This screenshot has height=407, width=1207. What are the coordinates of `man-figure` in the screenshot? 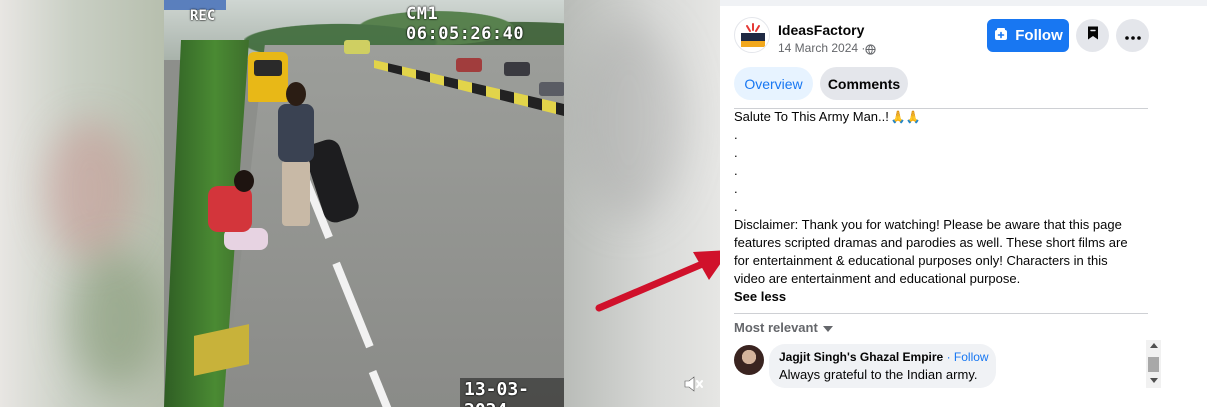 It's located at (296, 157).